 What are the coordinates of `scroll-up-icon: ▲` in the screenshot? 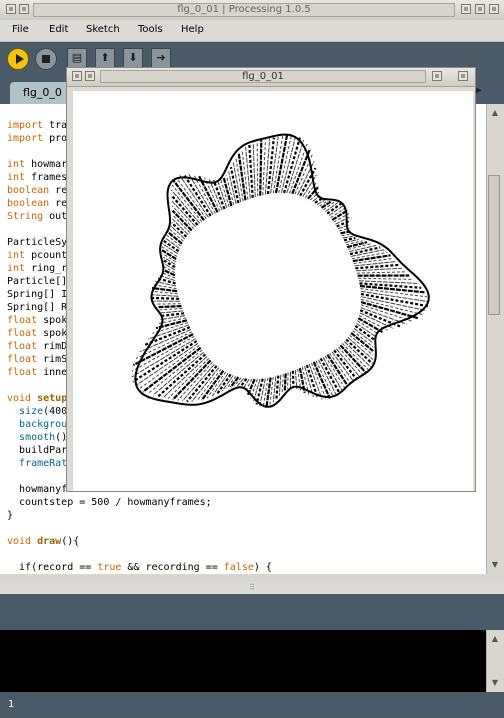 It's located at (495, 113).